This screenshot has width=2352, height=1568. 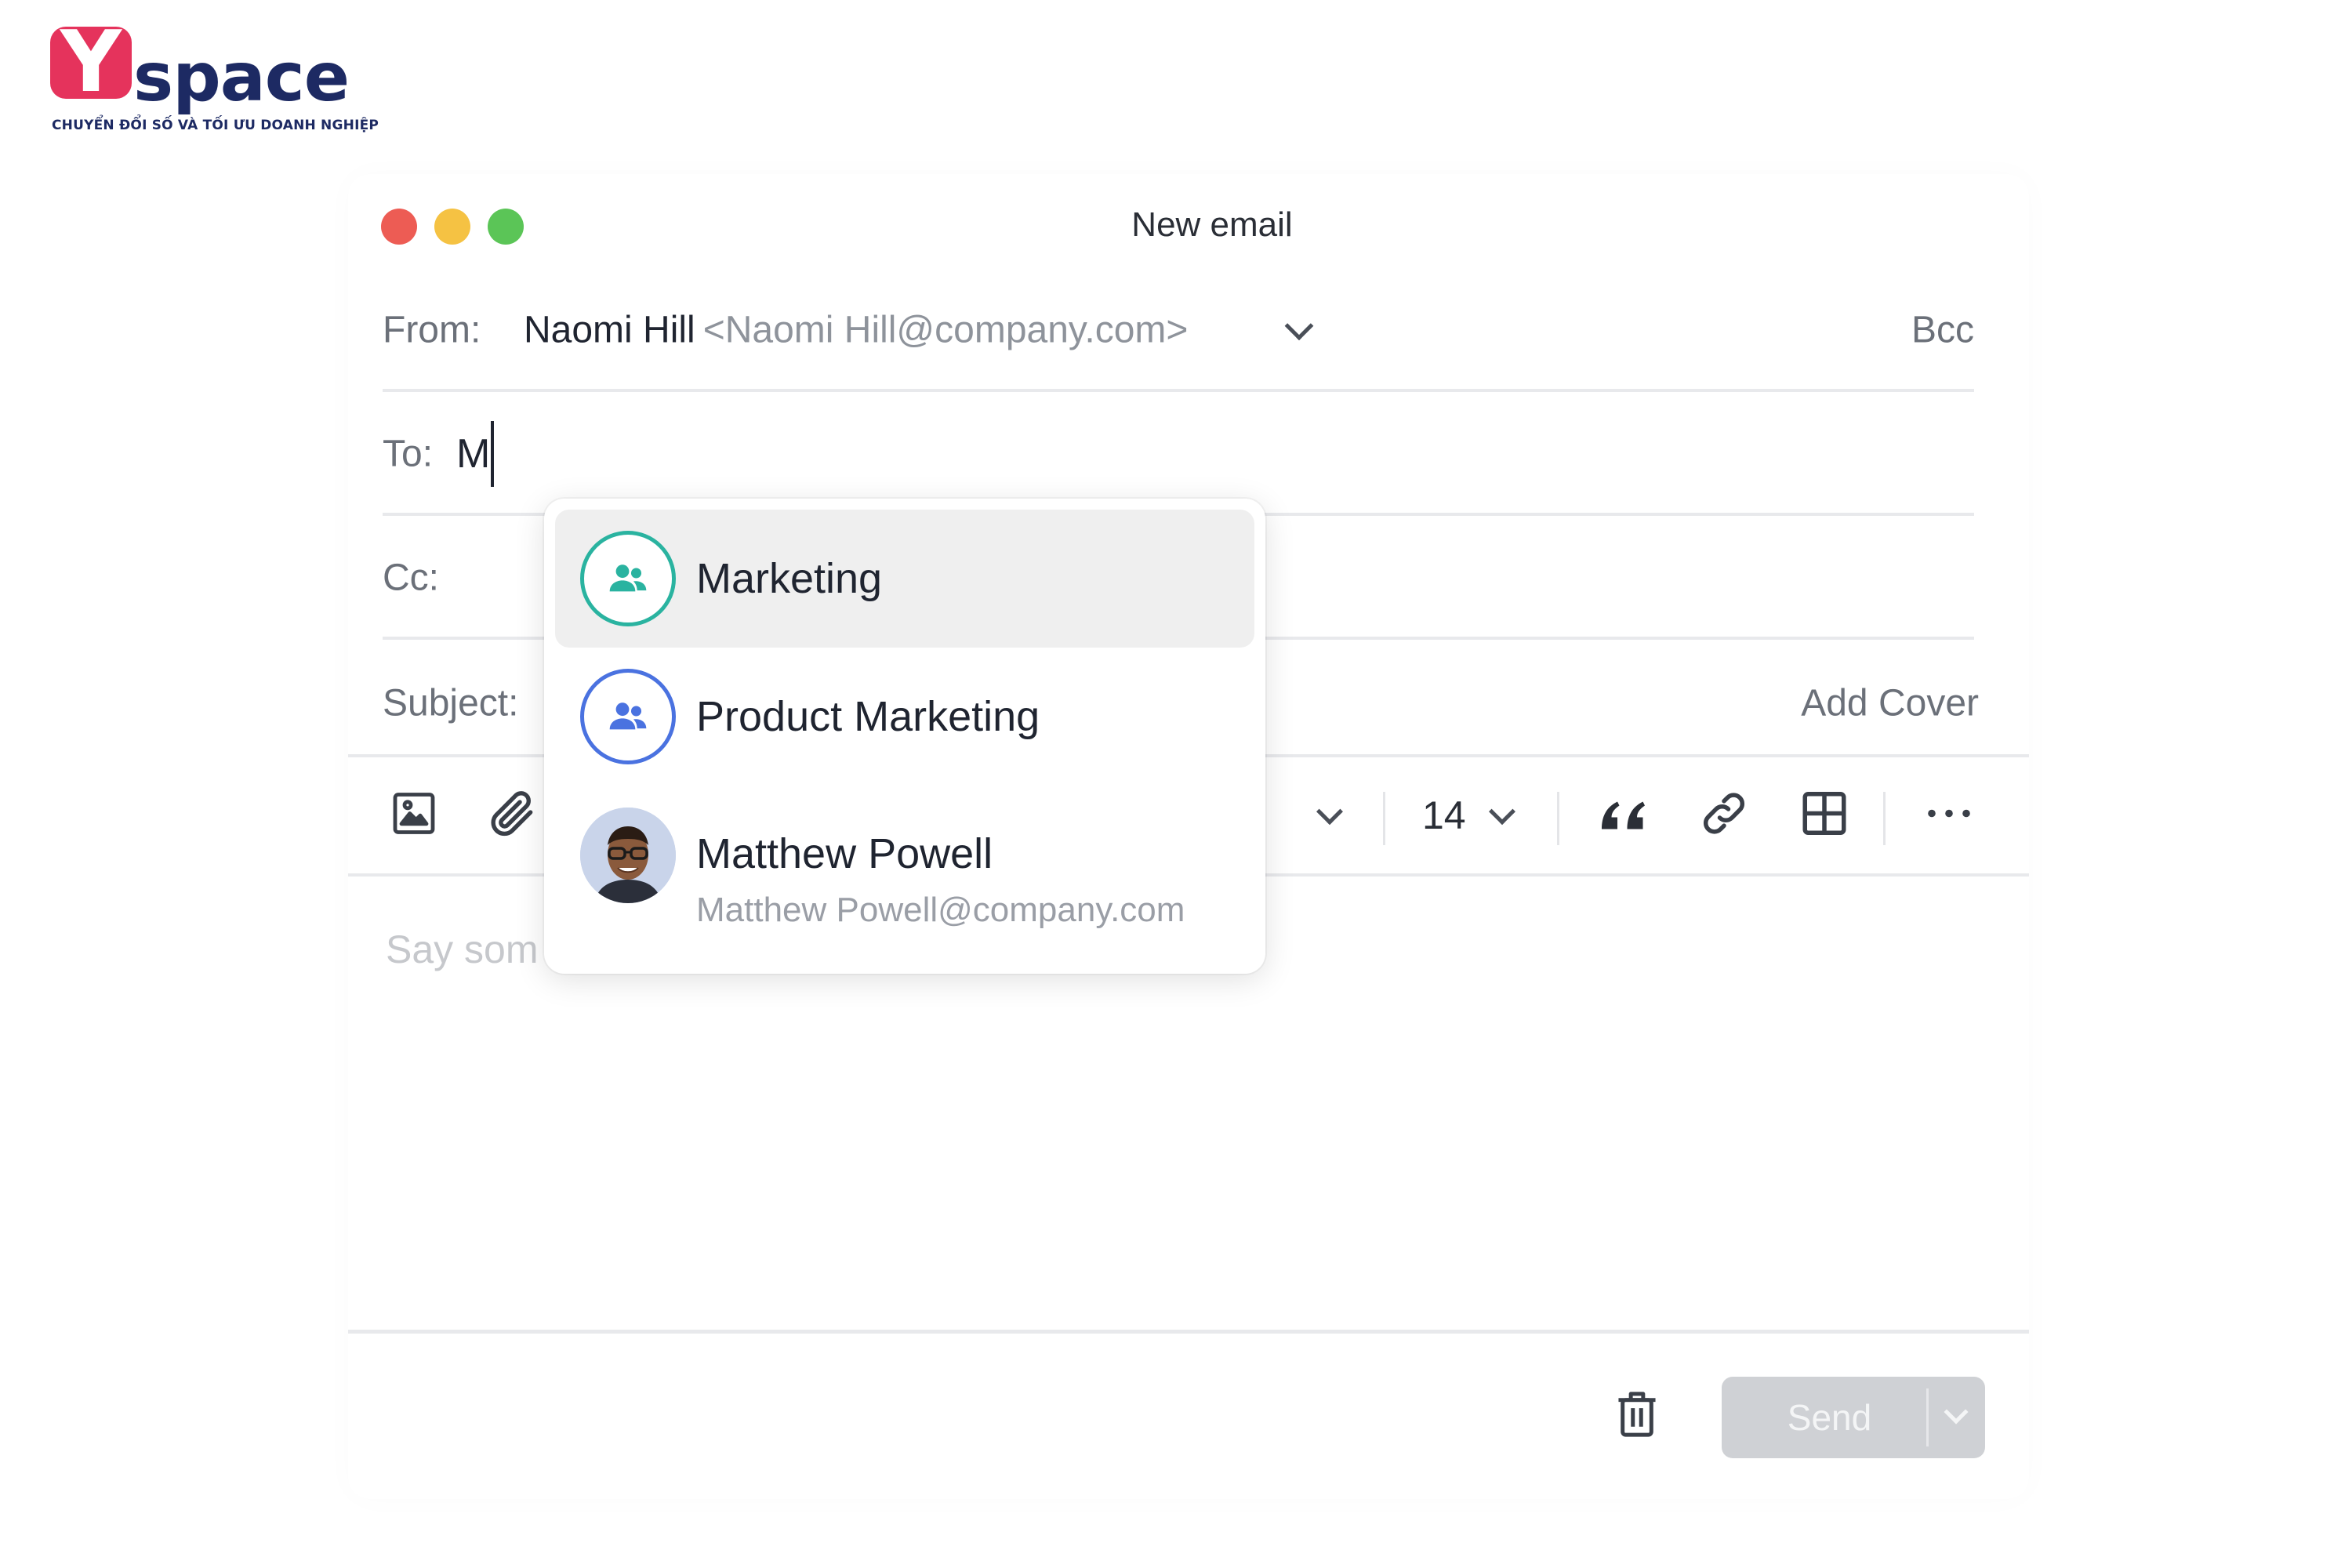 I want to click on text-cursor, so click(x=493, y=454).